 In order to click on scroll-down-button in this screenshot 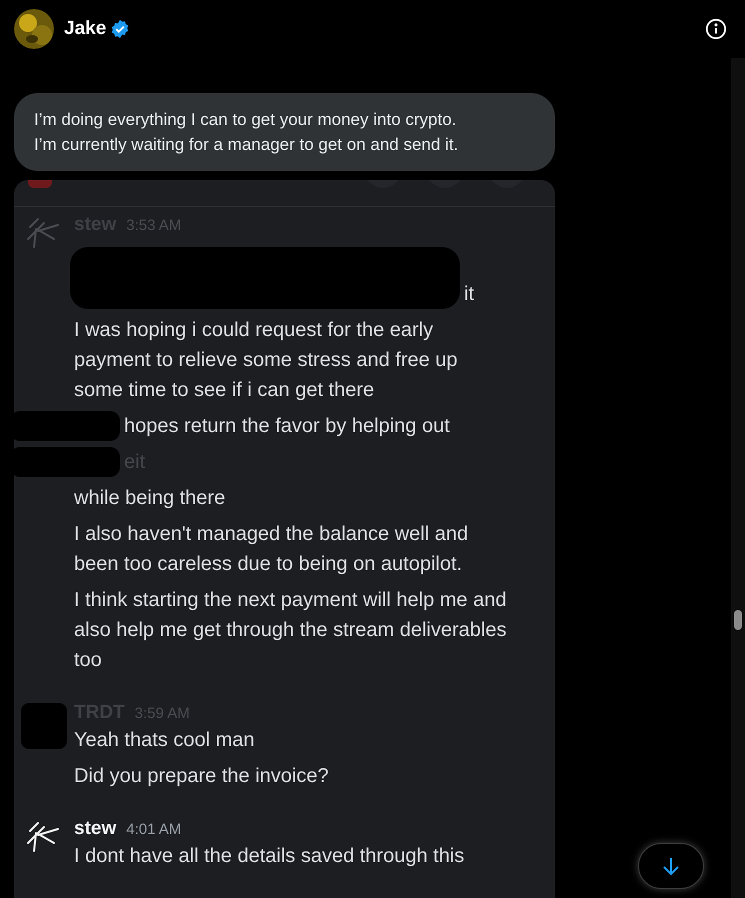, I will do `click(671, 866)`.